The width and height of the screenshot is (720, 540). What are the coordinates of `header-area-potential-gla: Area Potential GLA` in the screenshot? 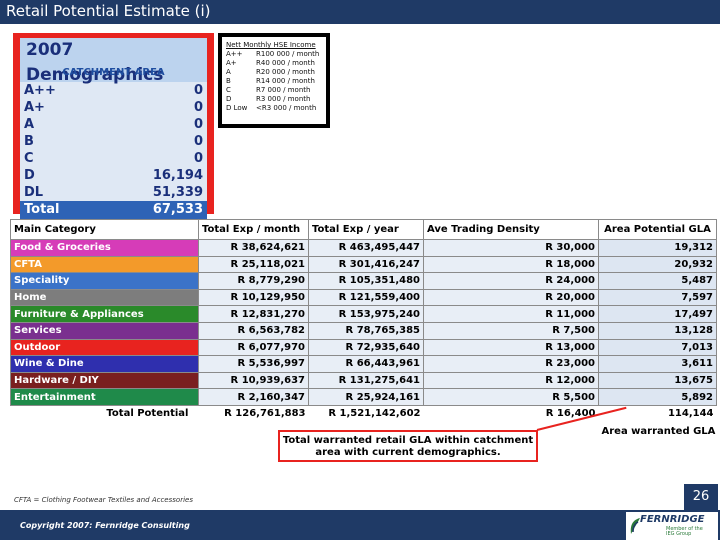 It's located at (657, 229).